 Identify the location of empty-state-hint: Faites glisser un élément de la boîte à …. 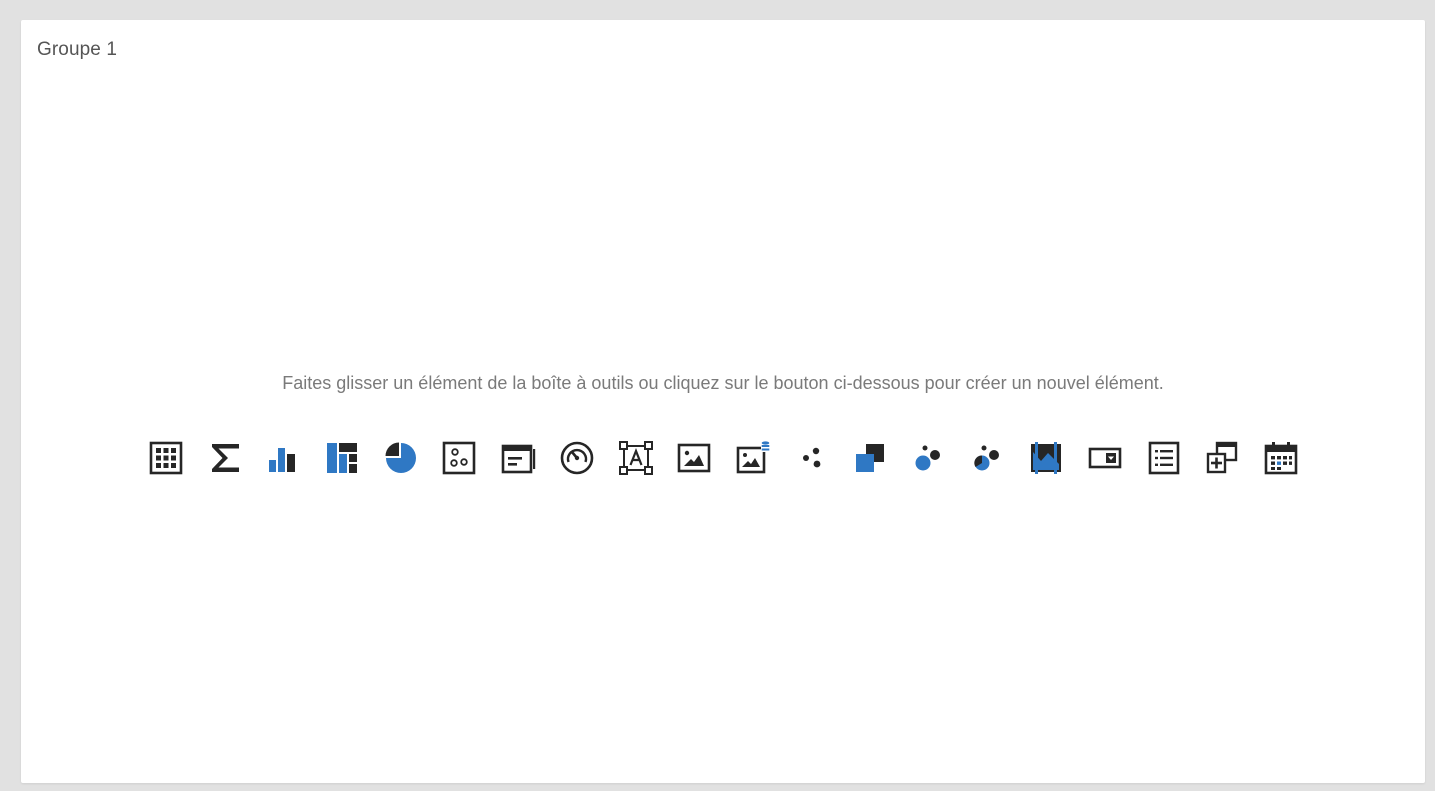
(723, 383).